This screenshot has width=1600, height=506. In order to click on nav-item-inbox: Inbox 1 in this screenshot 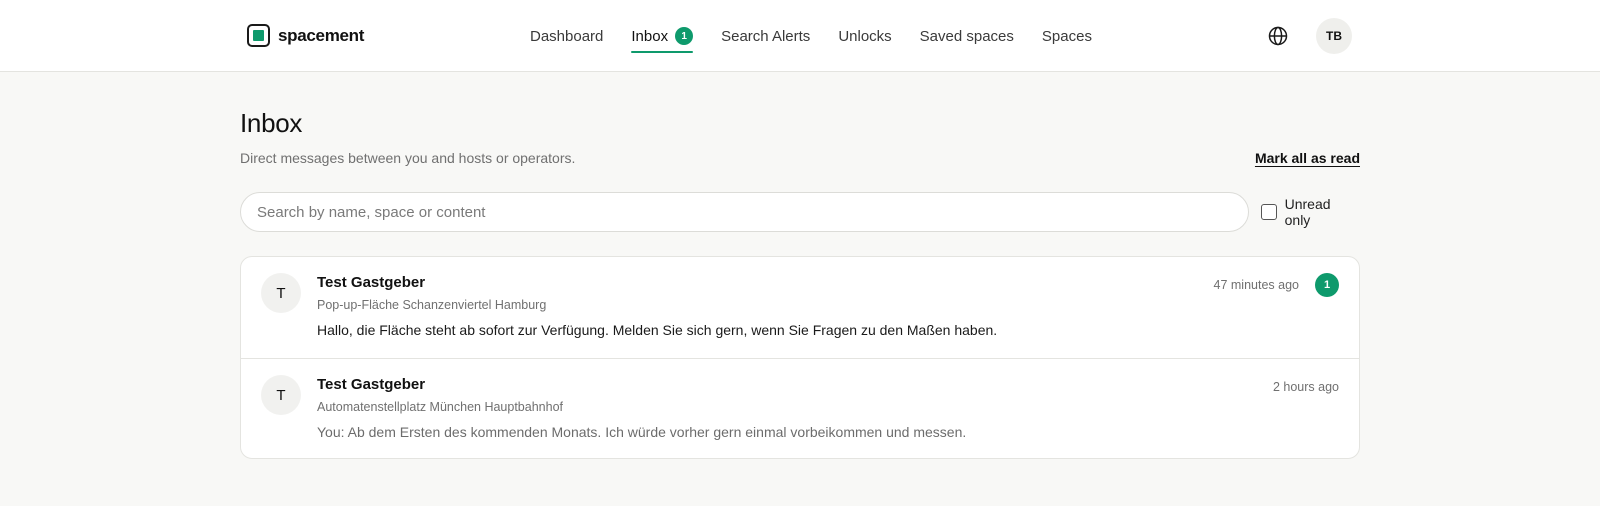, I will do `click(662, 36)`.